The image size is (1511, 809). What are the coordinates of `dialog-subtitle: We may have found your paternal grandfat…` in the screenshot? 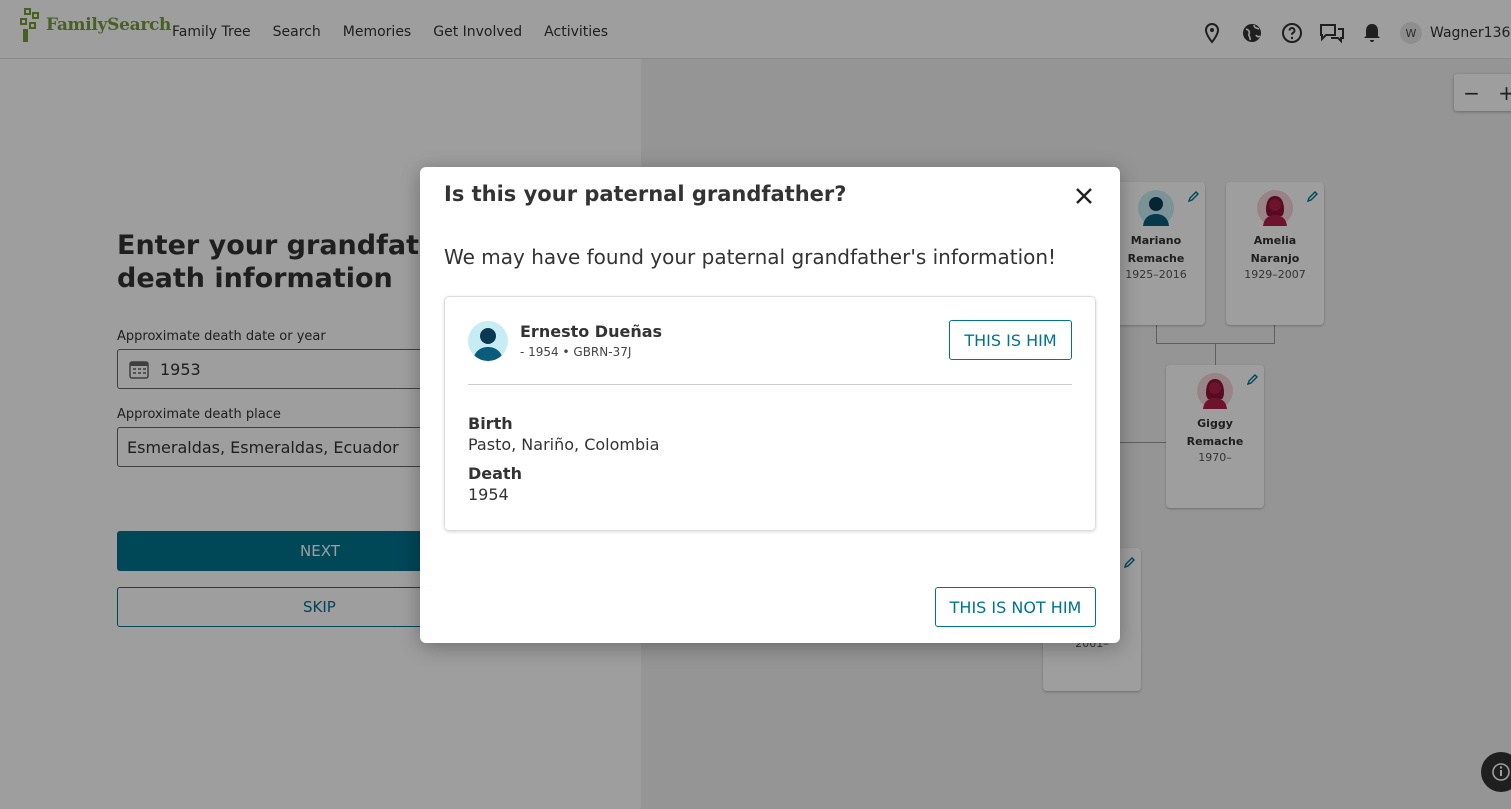 It's located at (750, 257).